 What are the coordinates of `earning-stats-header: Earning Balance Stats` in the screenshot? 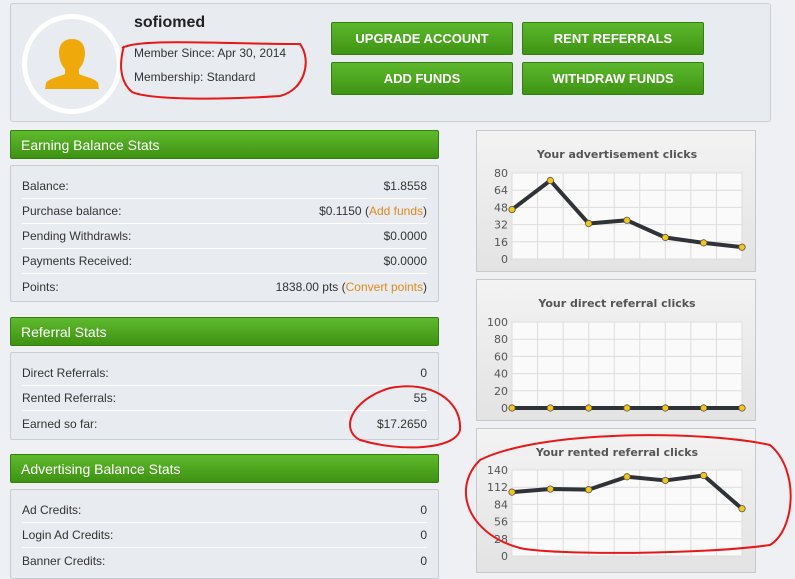 It's located at (224, 144).